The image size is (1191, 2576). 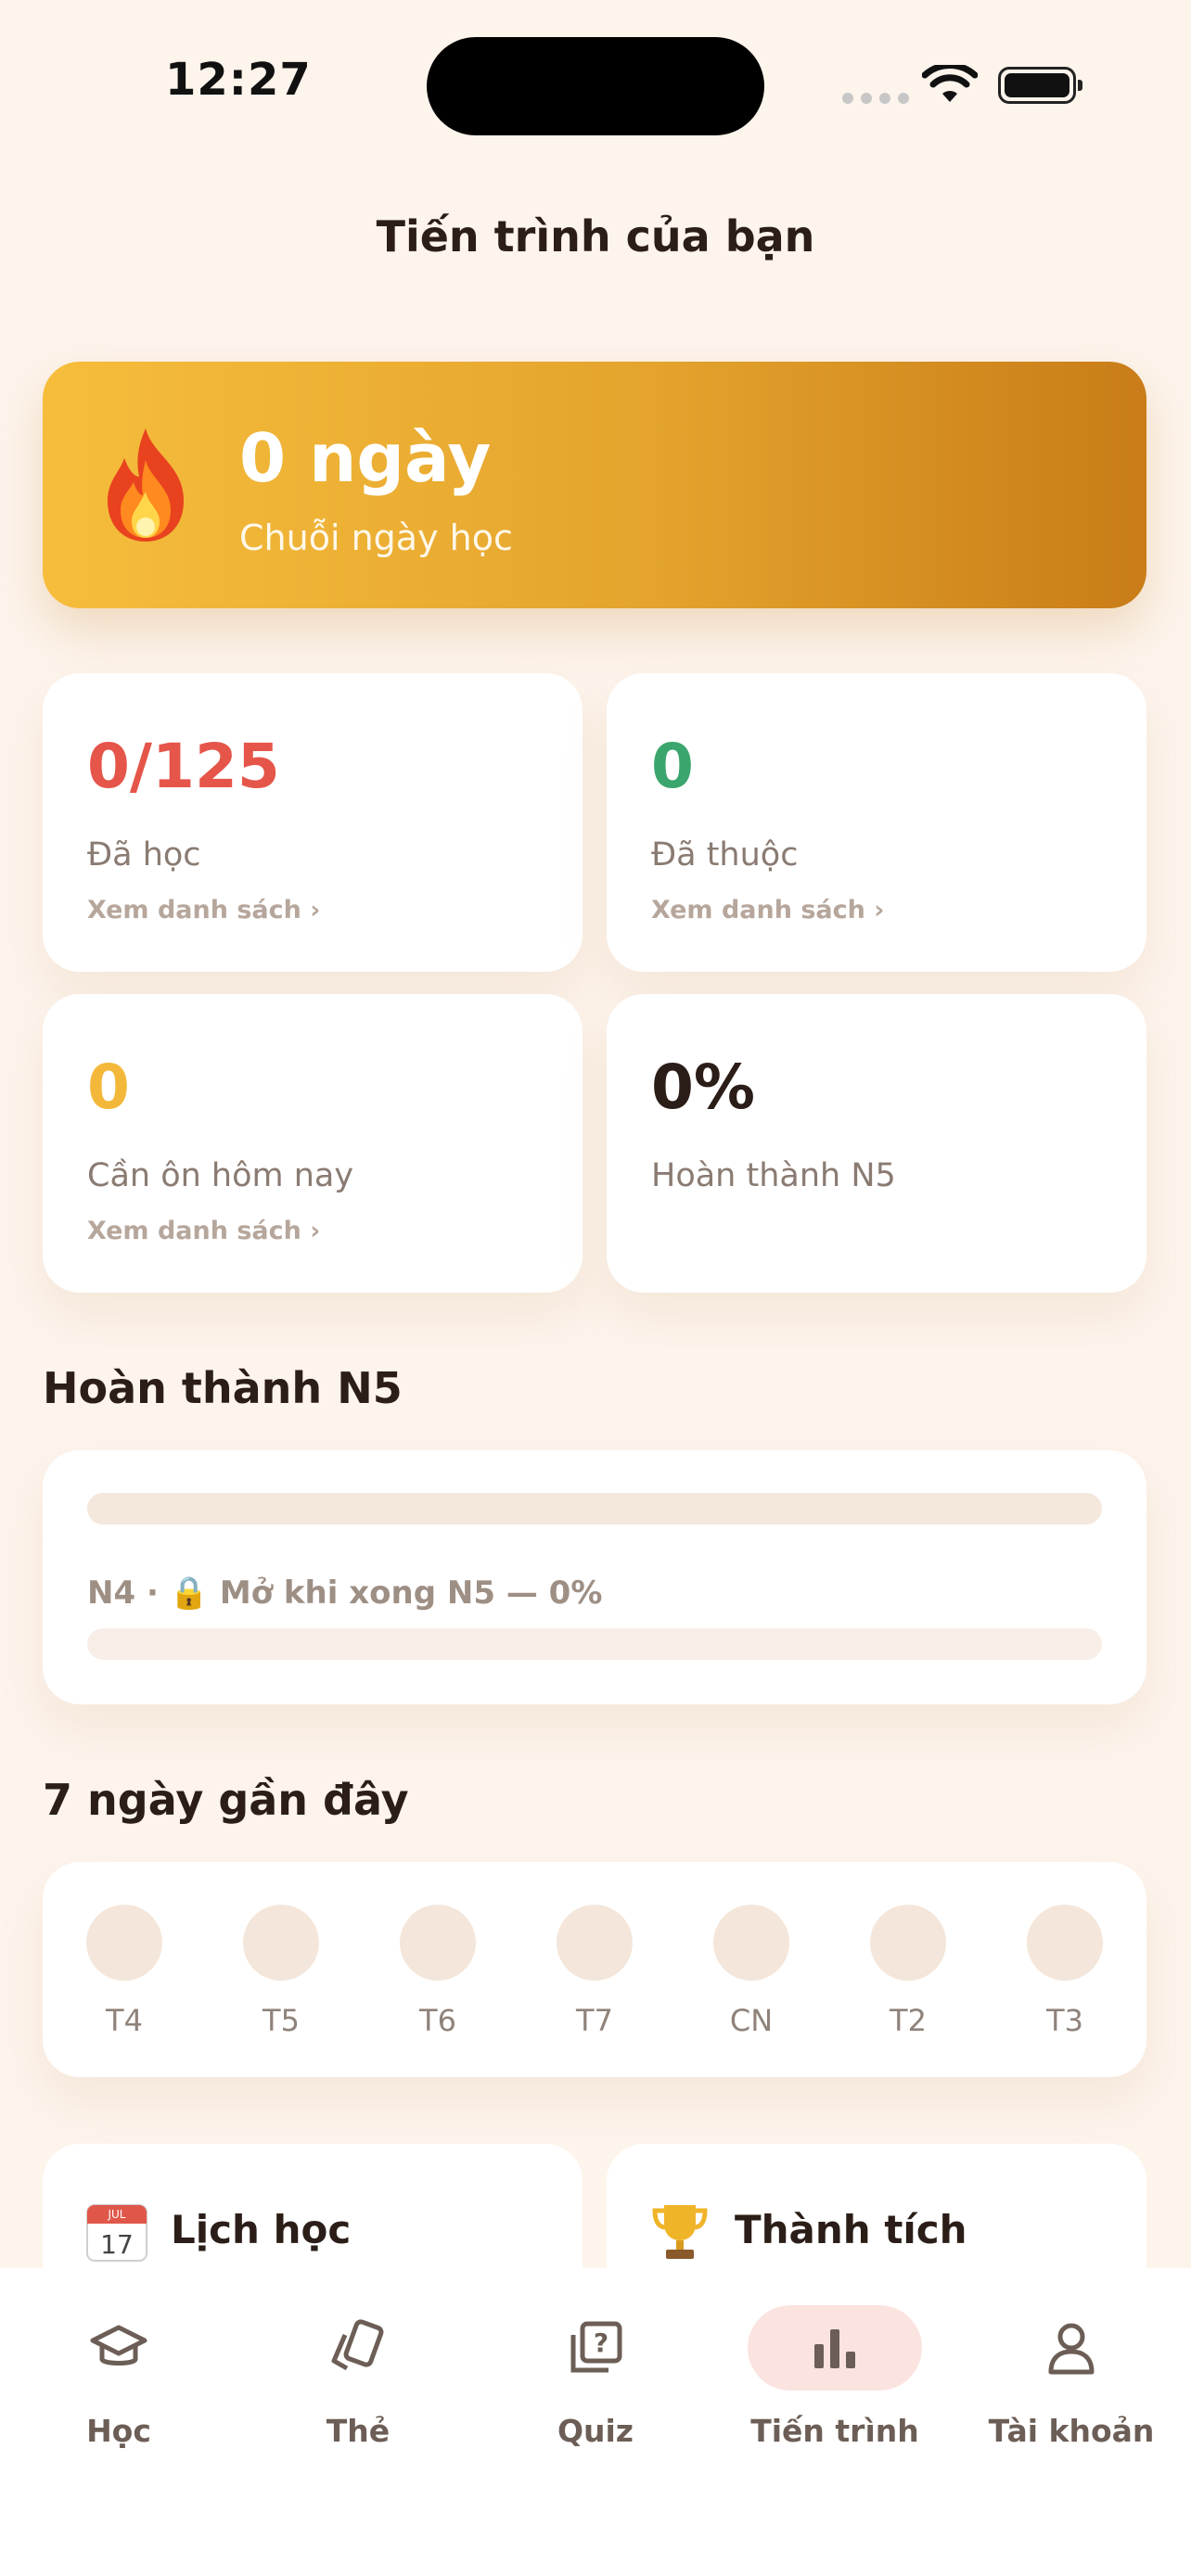 I want to click on quiz-icon: ?, so click(x=596, y=2347).